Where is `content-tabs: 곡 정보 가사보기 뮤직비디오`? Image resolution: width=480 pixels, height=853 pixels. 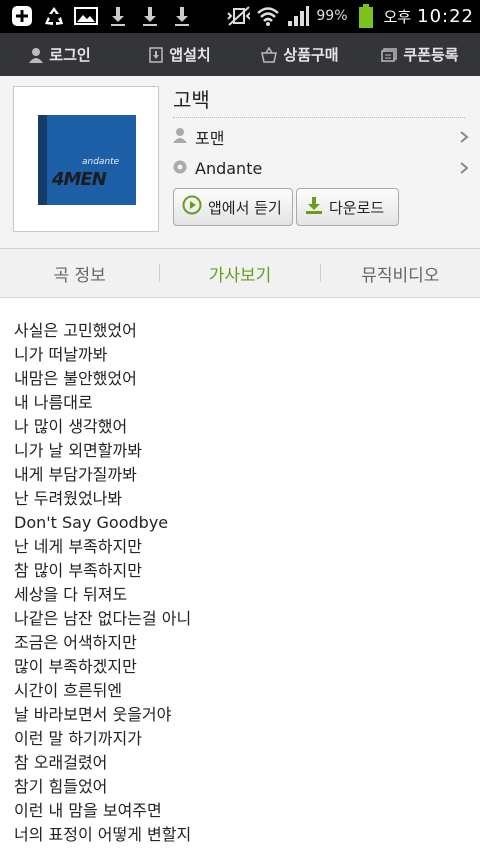 content-tabs: 곡 정보 가사보기 뮤직비디오 is located at coordinates (240, 273).